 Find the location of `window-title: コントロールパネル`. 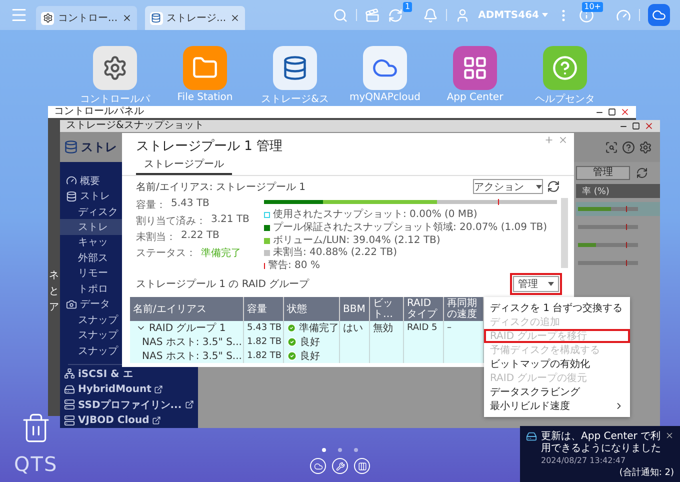

window-title: コントロールパネル is located at coordinates (99, 112).